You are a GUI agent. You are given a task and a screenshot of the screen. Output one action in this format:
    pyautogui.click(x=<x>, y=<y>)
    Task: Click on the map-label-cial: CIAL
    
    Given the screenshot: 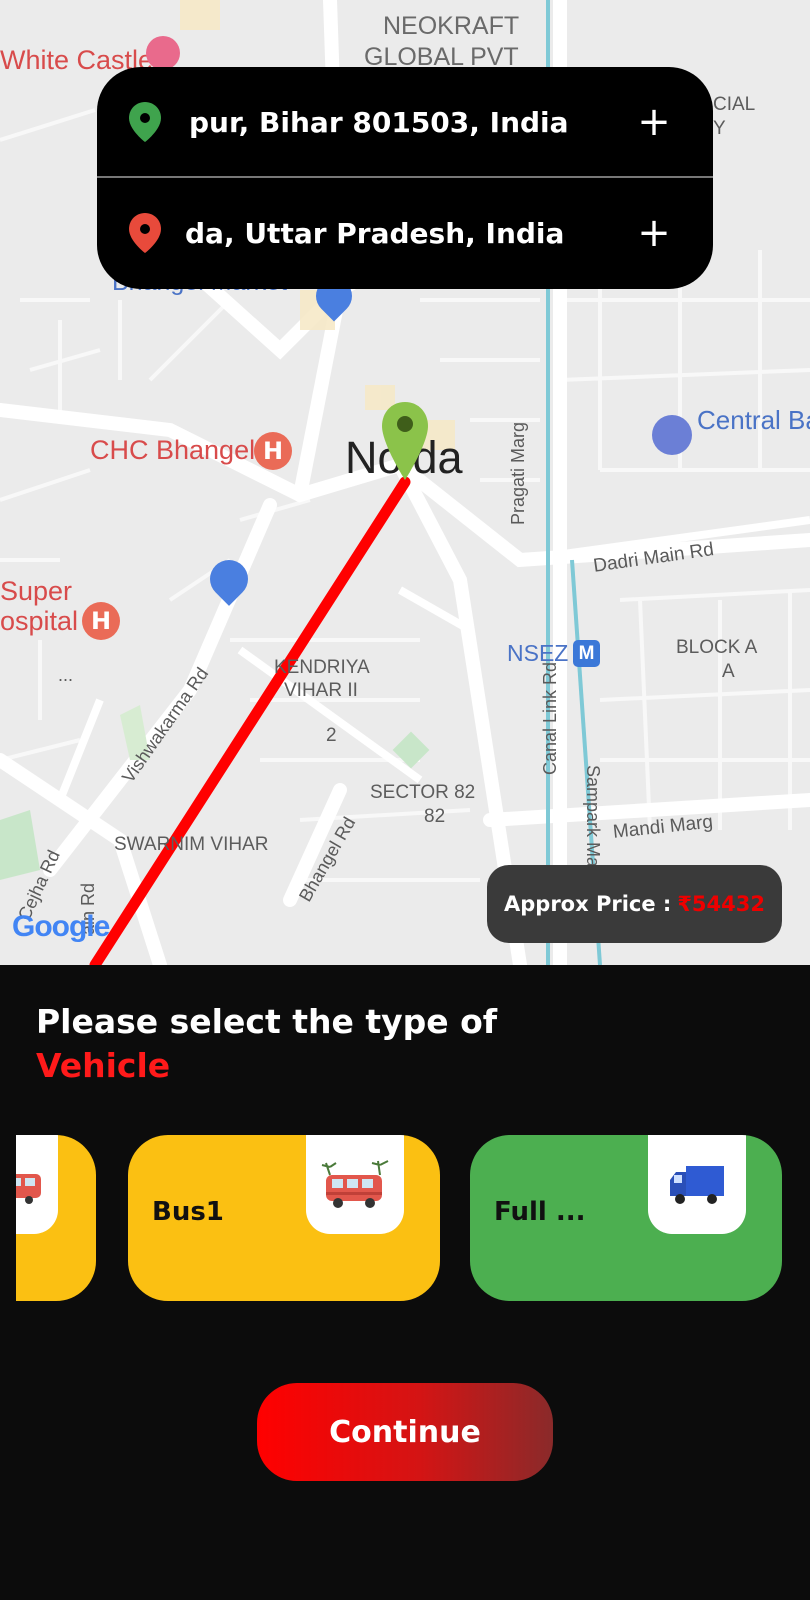 What is the action you would take?
    pyautogui.click(x=734, y=104)
    